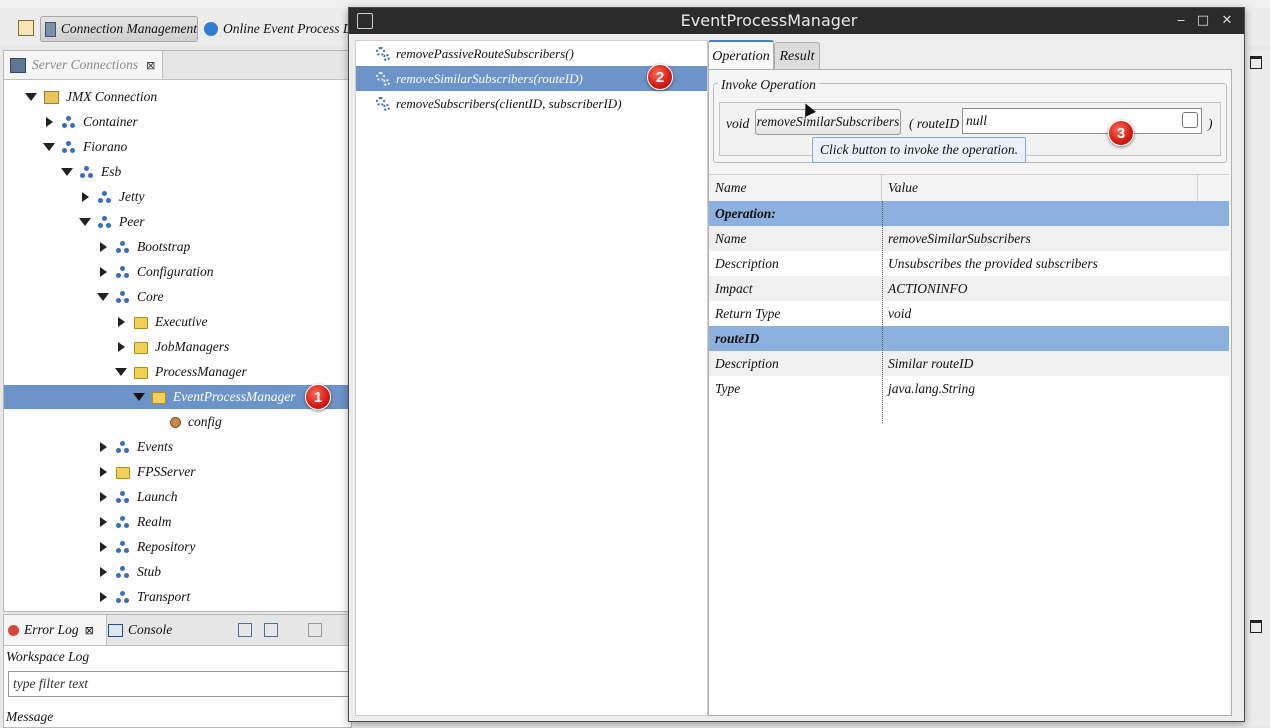  What do you see at coordinates (177, 422) in the screenshot?
I see `tree-node-config: config` at bounding box center [177, 422].